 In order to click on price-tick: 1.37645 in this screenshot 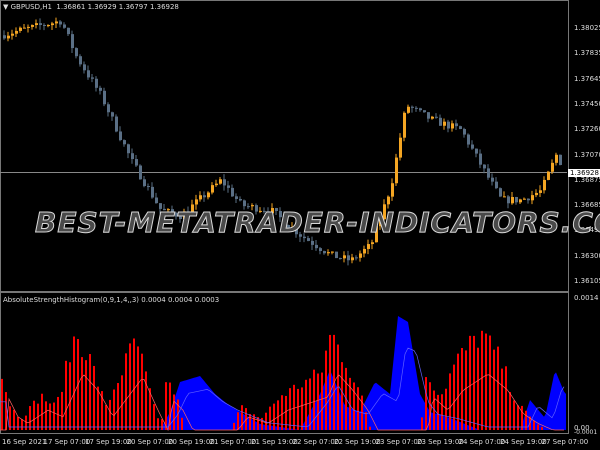, I will do `click(587, 78)`.